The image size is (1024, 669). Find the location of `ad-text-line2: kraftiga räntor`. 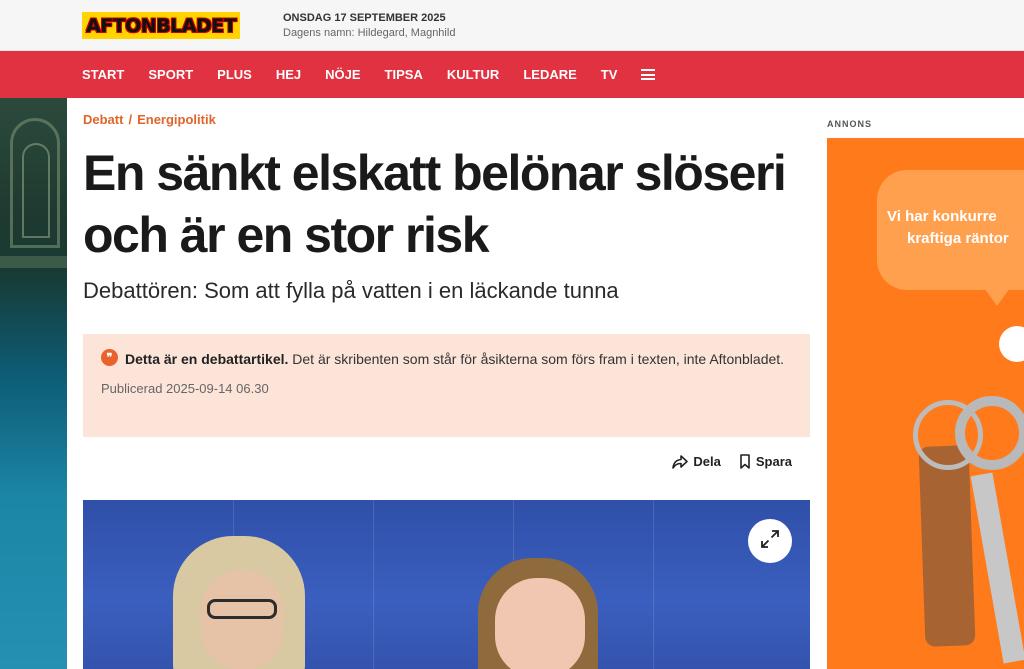

ad-text-line2: kraftiga räntor is located at coordinates (958, 238).